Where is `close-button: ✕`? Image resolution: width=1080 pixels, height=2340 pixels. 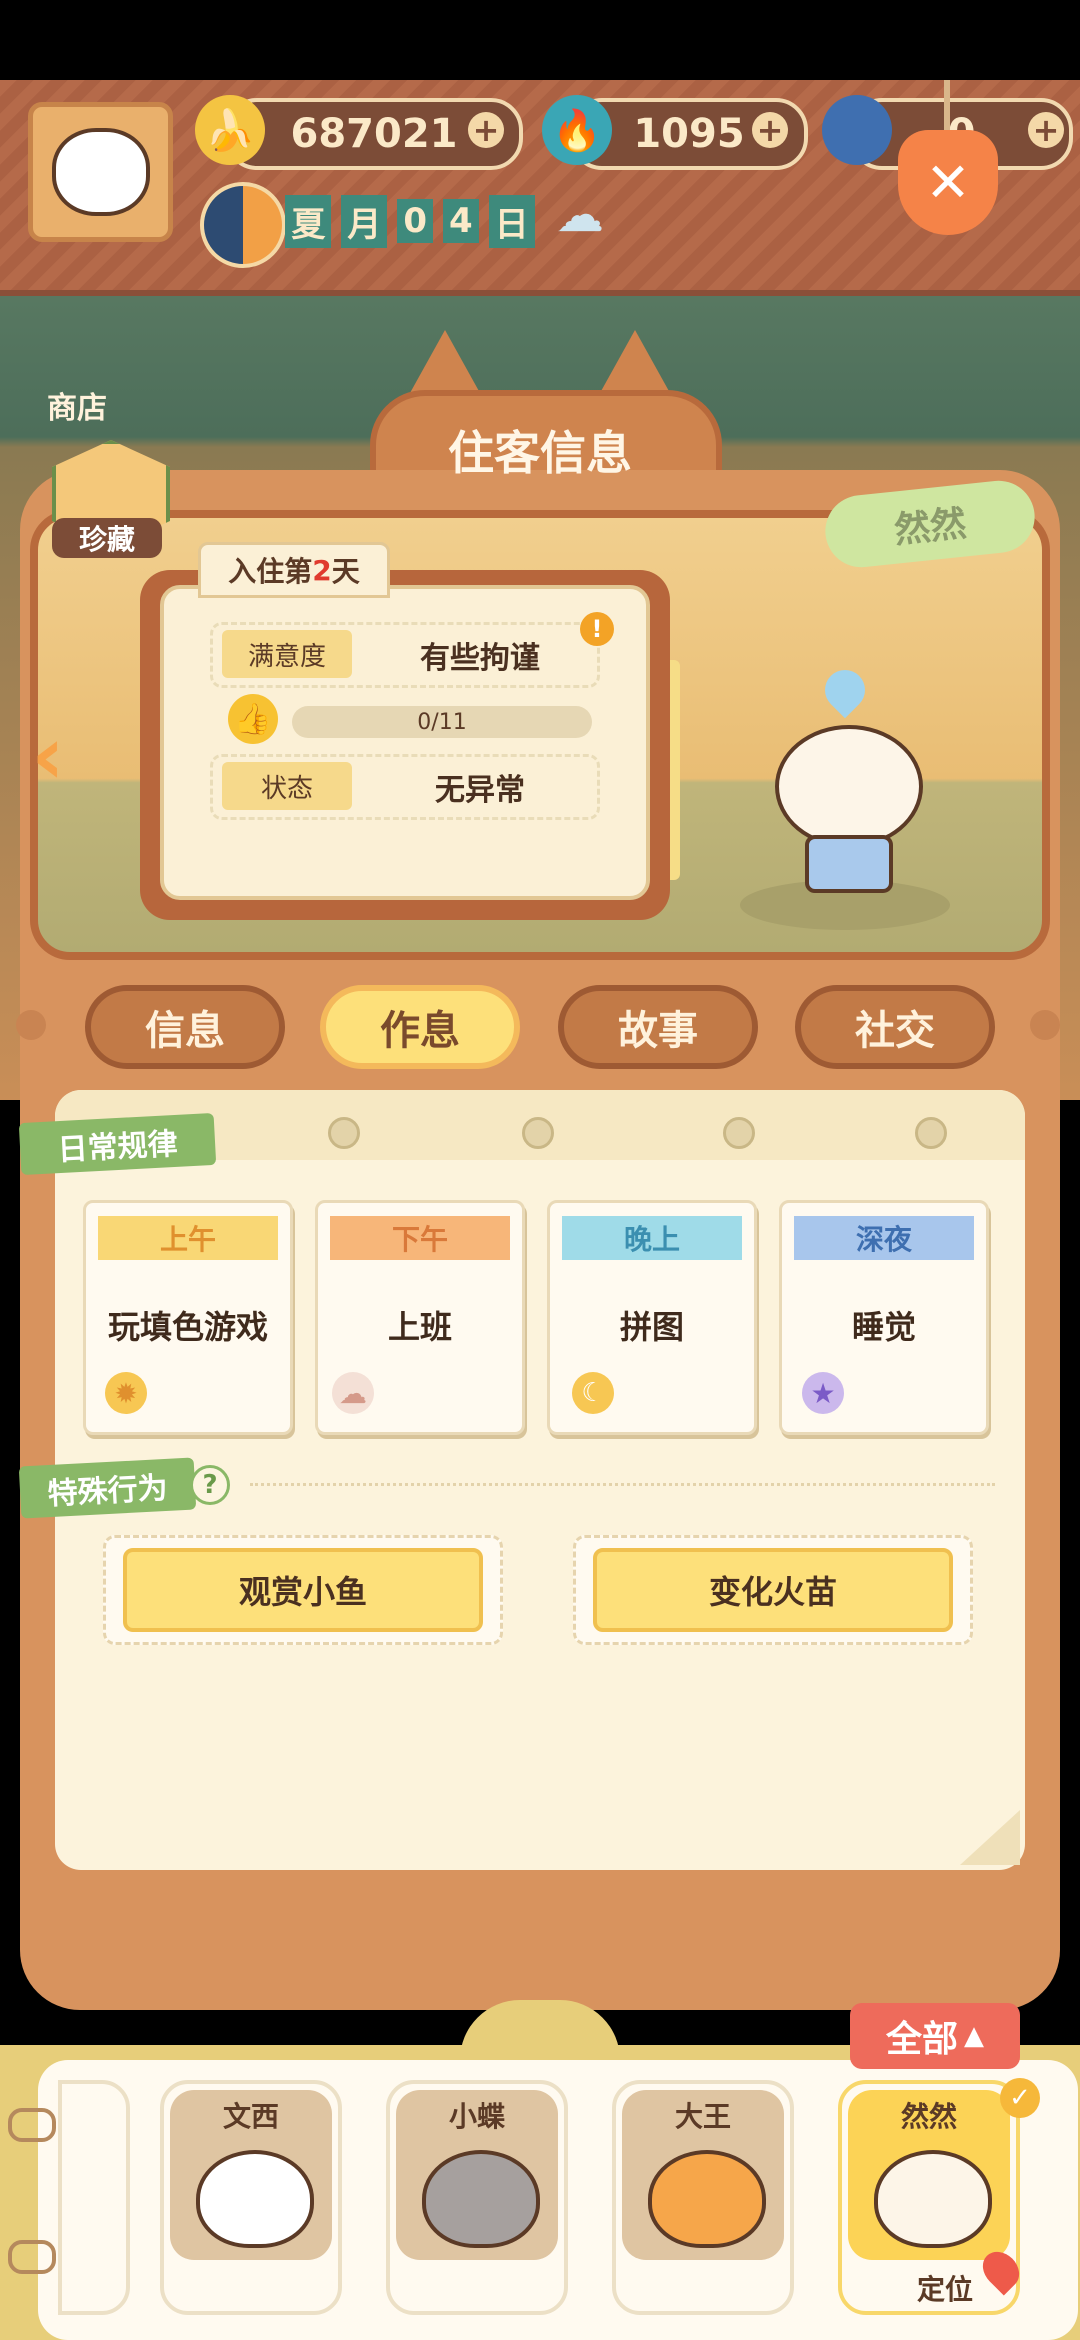
close-button: ✕ is located at coordinates (948, 182).